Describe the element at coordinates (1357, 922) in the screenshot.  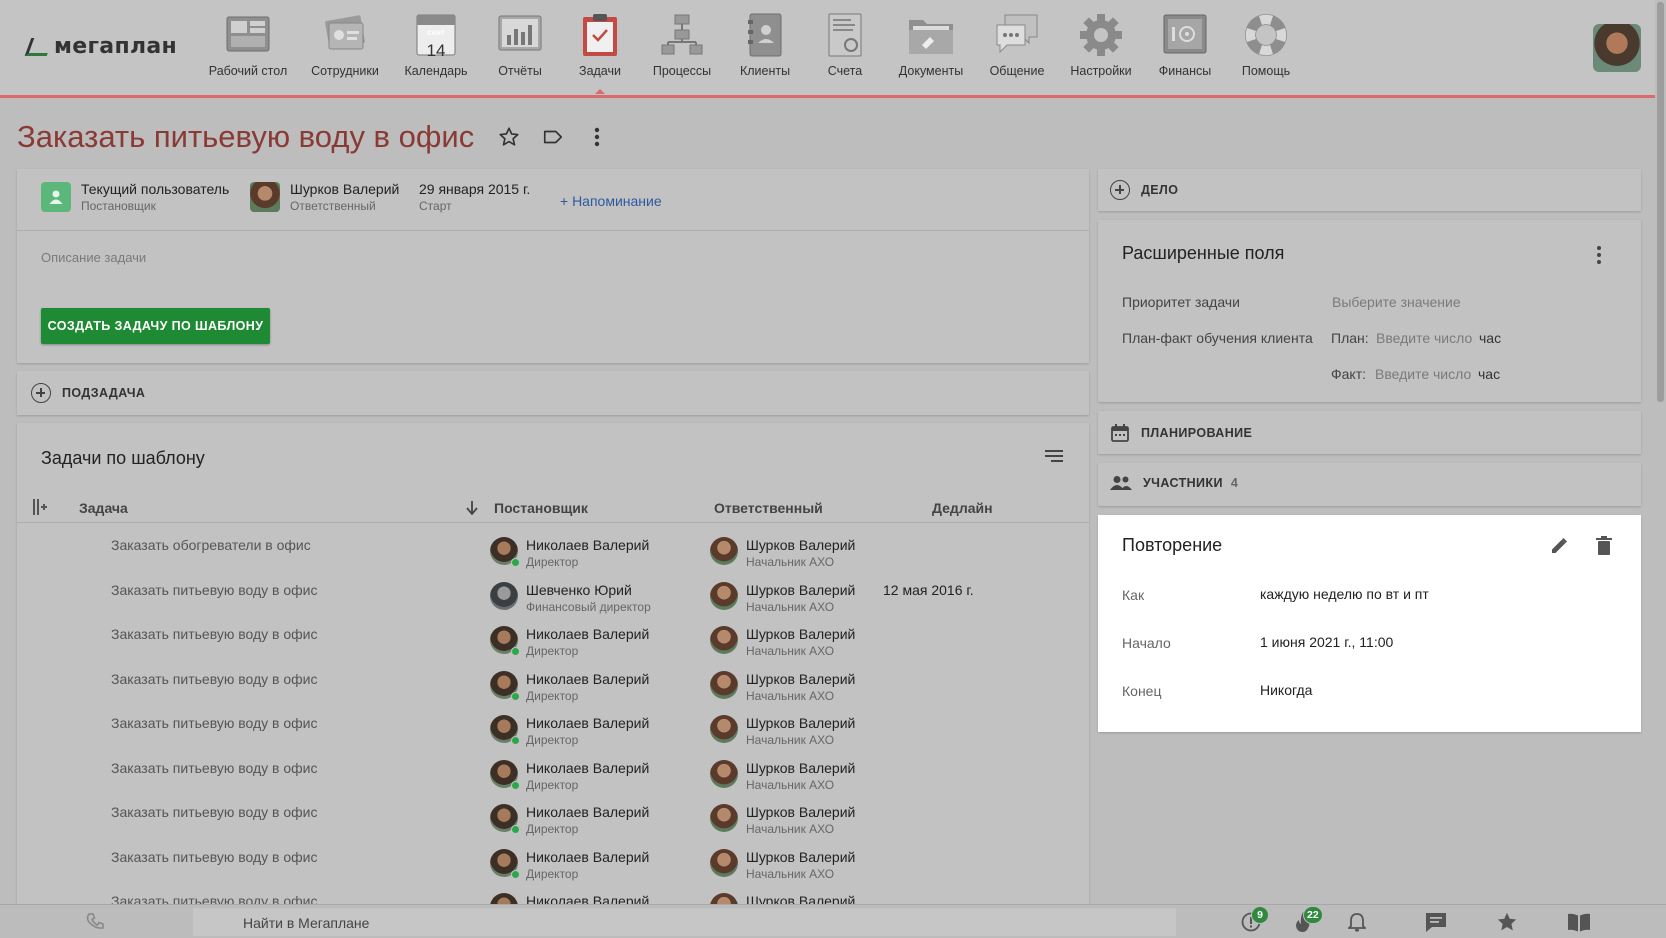
I see `bell-icon` at that location.